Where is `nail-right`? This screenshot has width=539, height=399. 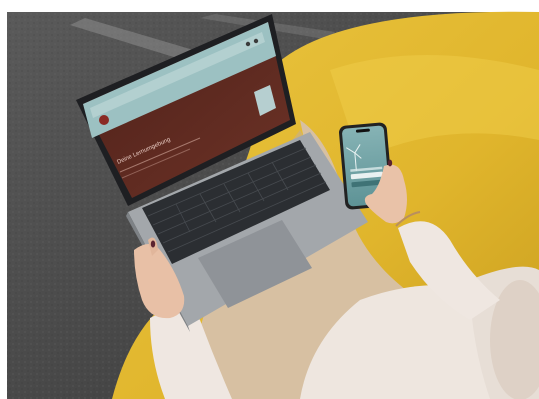 nail-right is located at coordinates (390, 163).